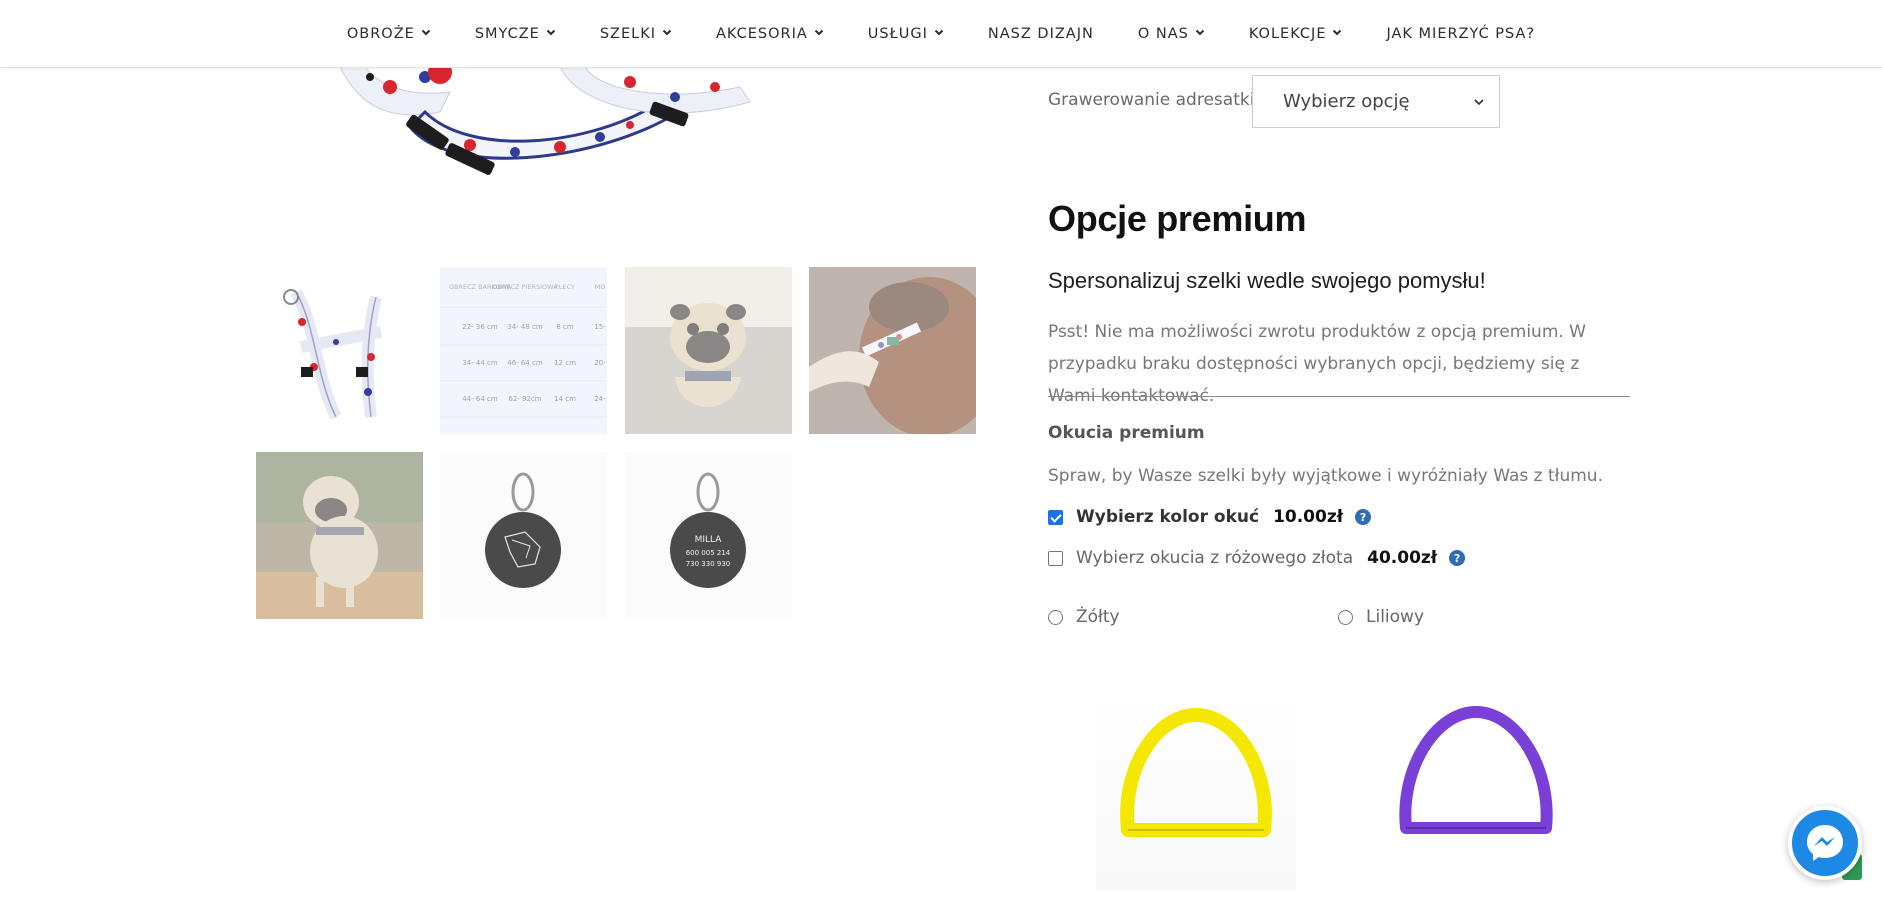 The image size is (1882, 904). What do you see at coordinates (545, 121) in the screenshot?
I see `harness-image` at bounding box center [545, 121].